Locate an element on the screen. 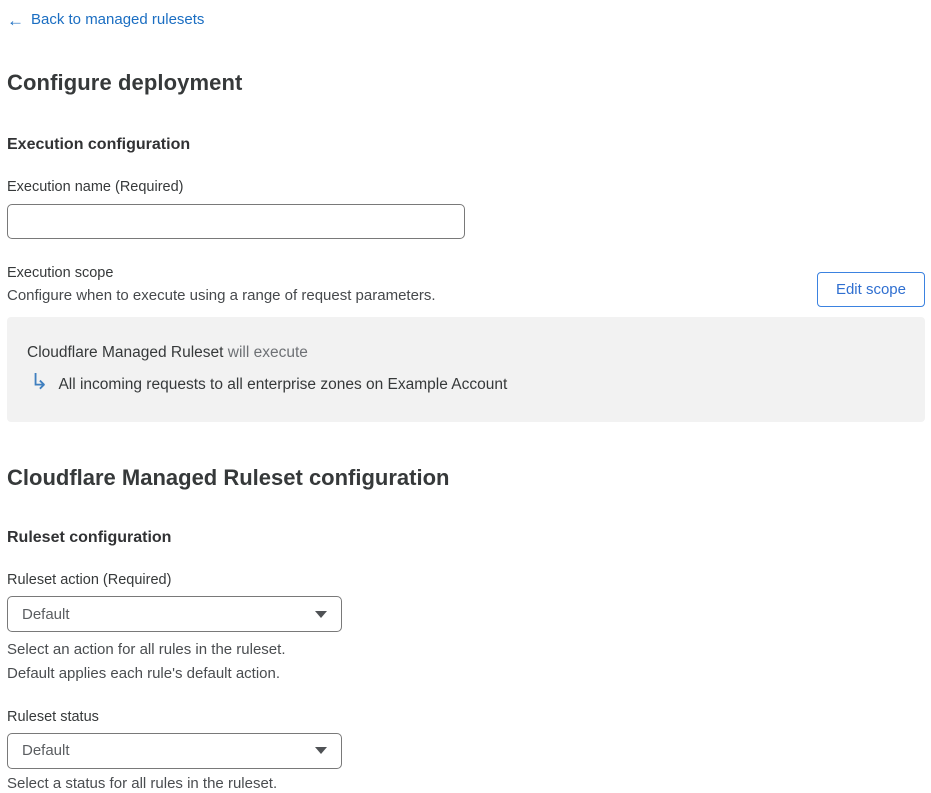  ruleset-configuration-heading: Ruleset configuration is located at coordinates (89, 537).